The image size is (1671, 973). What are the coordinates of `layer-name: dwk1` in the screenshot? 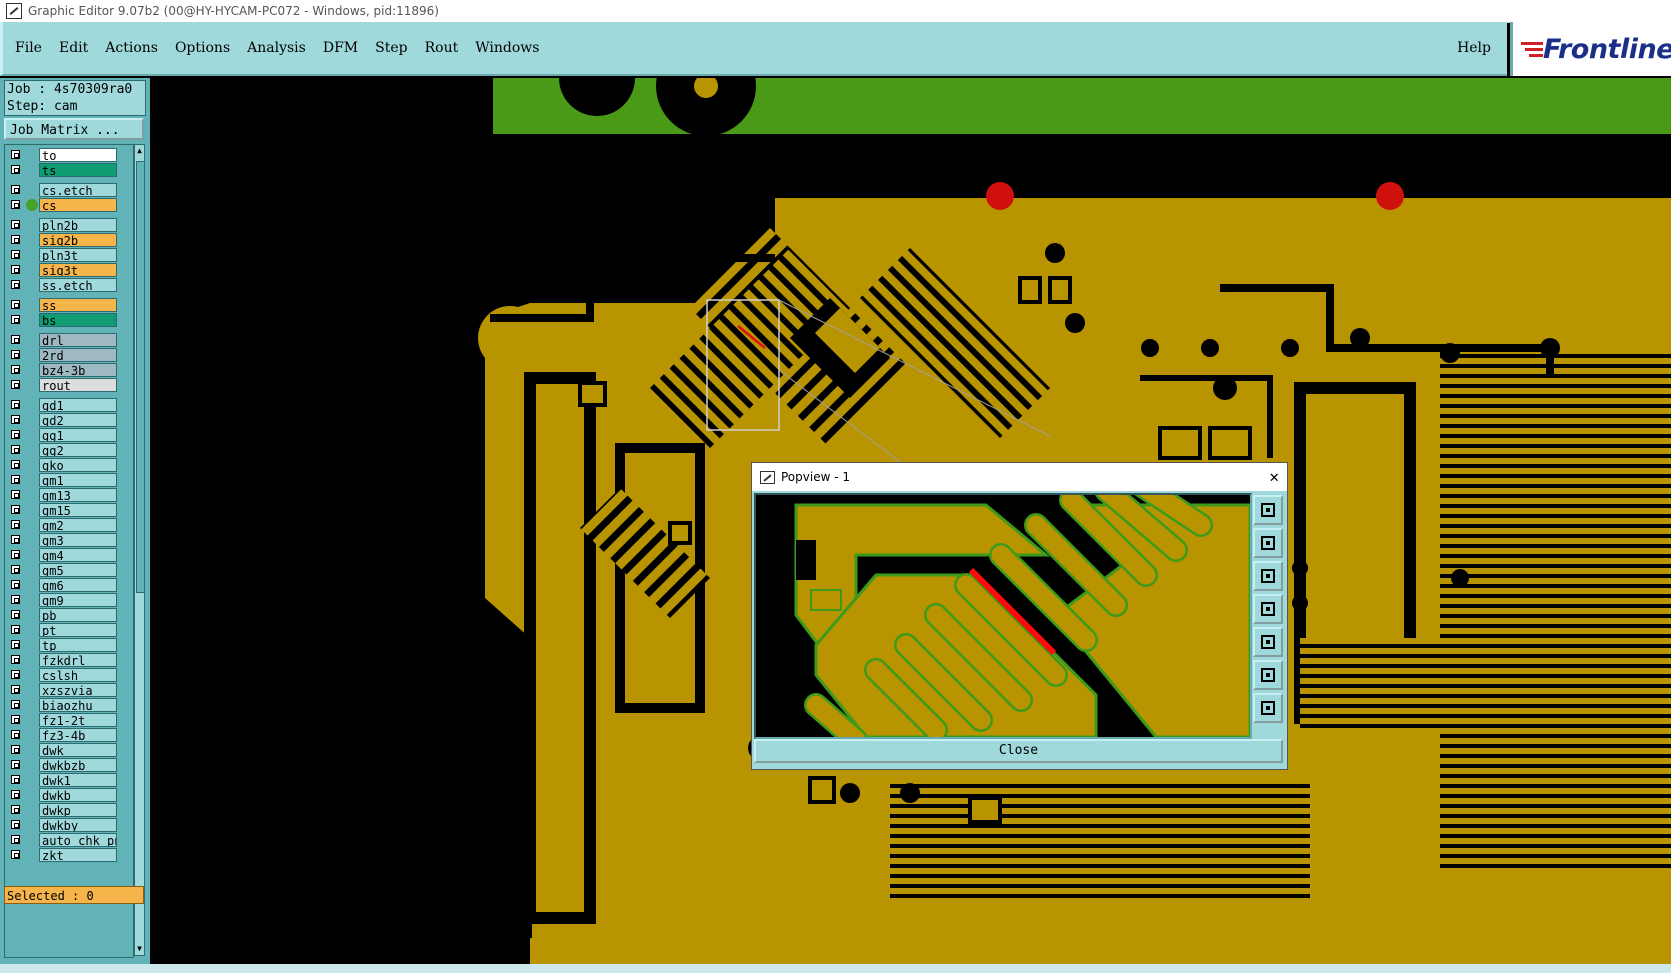 It's located at (78, 780).